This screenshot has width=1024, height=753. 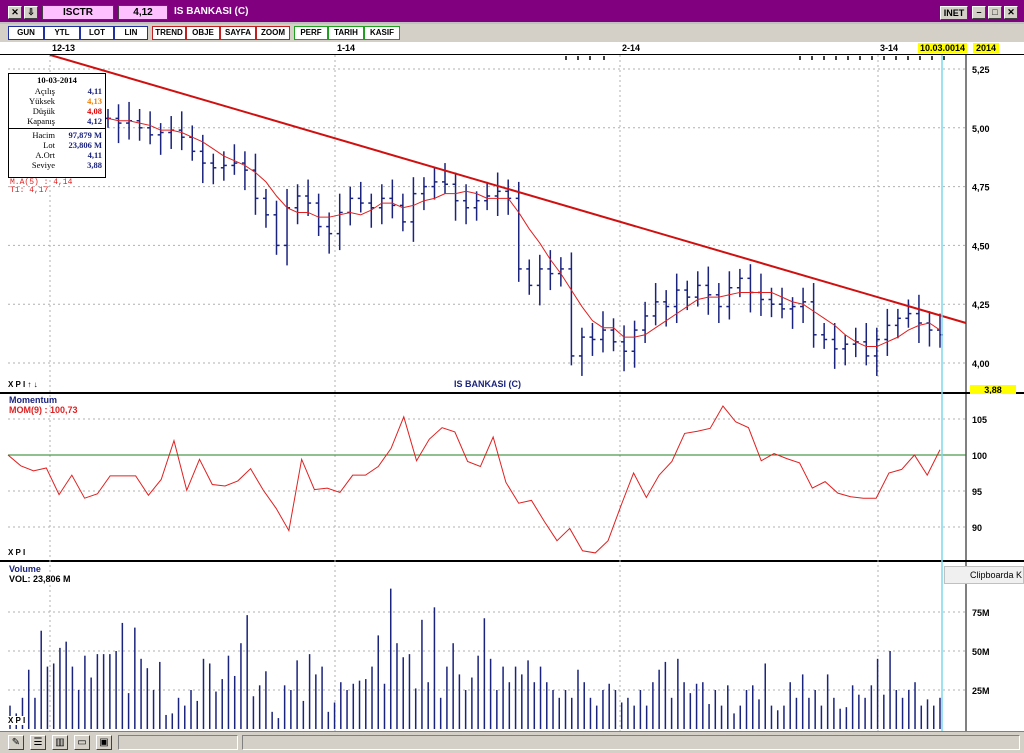 I want to click on yuksek-label: Yüksek, so click(x=42, y=101).